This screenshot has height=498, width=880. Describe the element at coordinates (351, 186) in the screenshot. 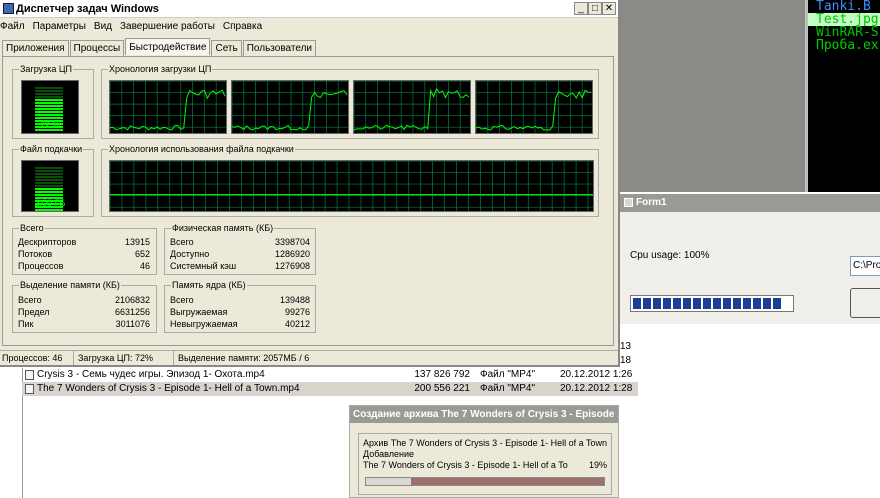

I see `pagefile-history-graph` at that location.